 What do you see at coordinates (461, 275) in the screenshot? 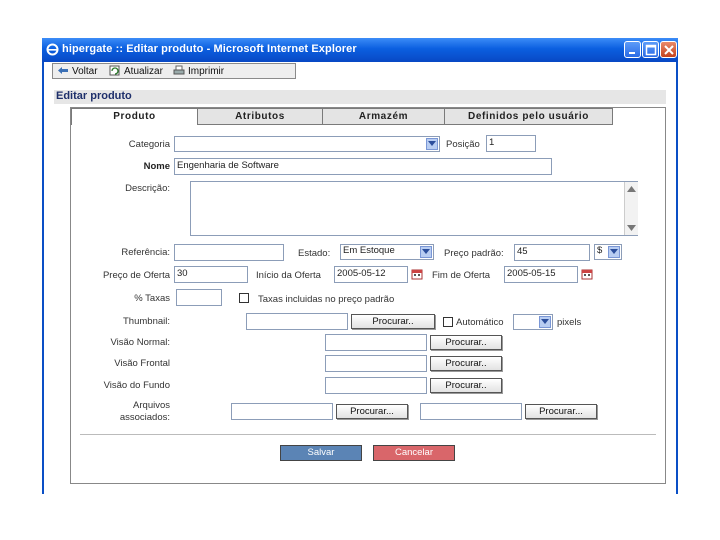
I see `fim-oferta-label: Fim de Oferta` at bounding box center [461, 275].